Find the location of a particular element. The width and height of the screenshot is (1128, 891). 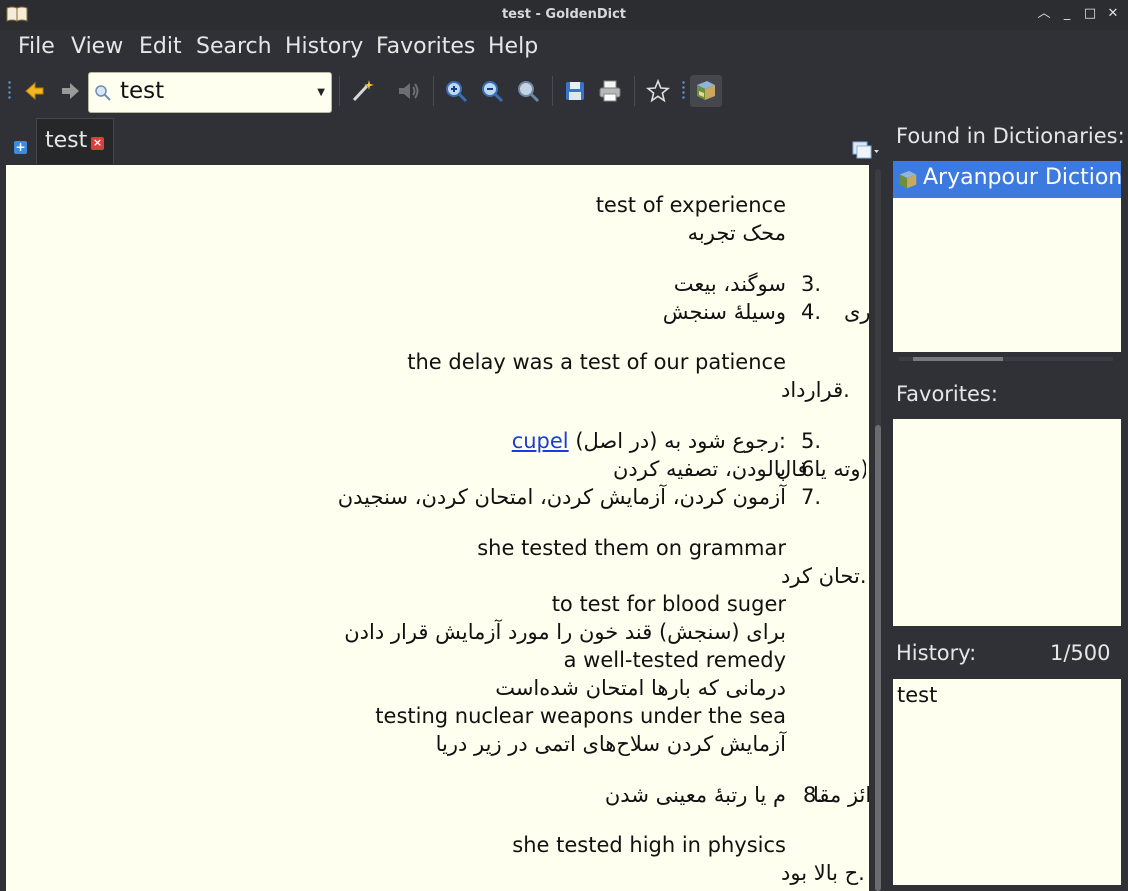

chevron-down-icon: ▼ is located at coordinates (321, 92).